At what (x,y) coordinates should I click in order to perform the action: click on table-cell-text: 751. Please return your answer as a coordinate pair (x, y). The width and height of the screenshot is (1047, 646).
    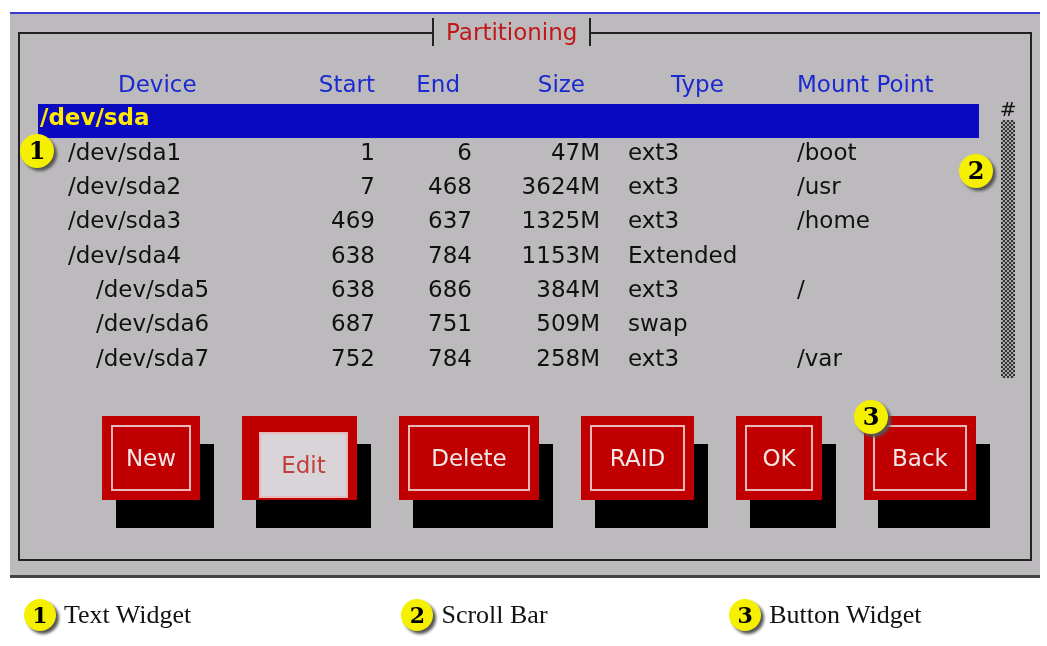
    Looking at the image, I should click on (449, 324).